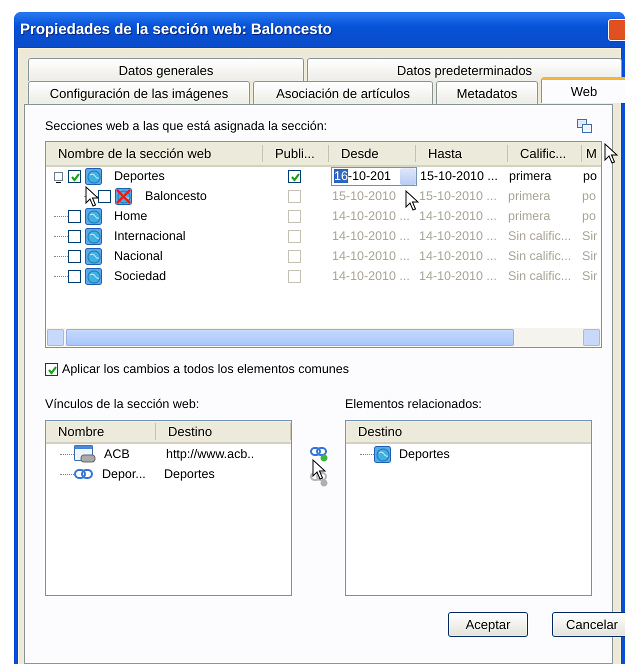 The image size is (625, 664). What do you see at coordinates (139, 177) in the screenshot?
I see `section-name: Deportes` at bounding box center [139, 177].